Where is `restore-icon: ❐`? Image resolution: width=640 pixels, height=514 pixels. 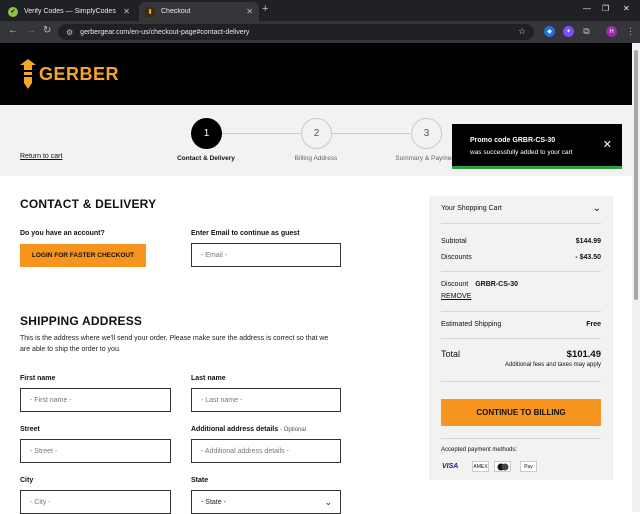 restore-icon: ❐ is located at coordinates (605, 8).